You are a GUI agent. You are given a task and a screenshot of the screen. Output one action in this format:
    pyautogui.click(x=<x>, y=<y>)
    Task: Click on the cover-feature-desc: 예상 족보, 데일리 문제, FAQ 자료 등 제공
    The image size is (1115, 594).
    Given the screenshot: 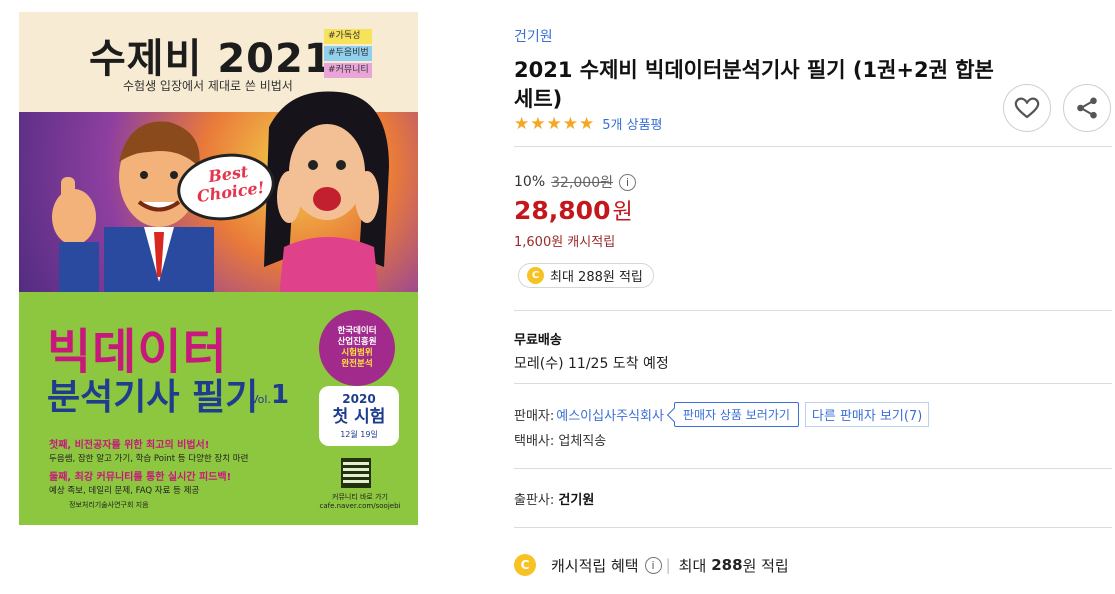 What is the action you would take?
    pyautogui.click(x=124, y=491)
    